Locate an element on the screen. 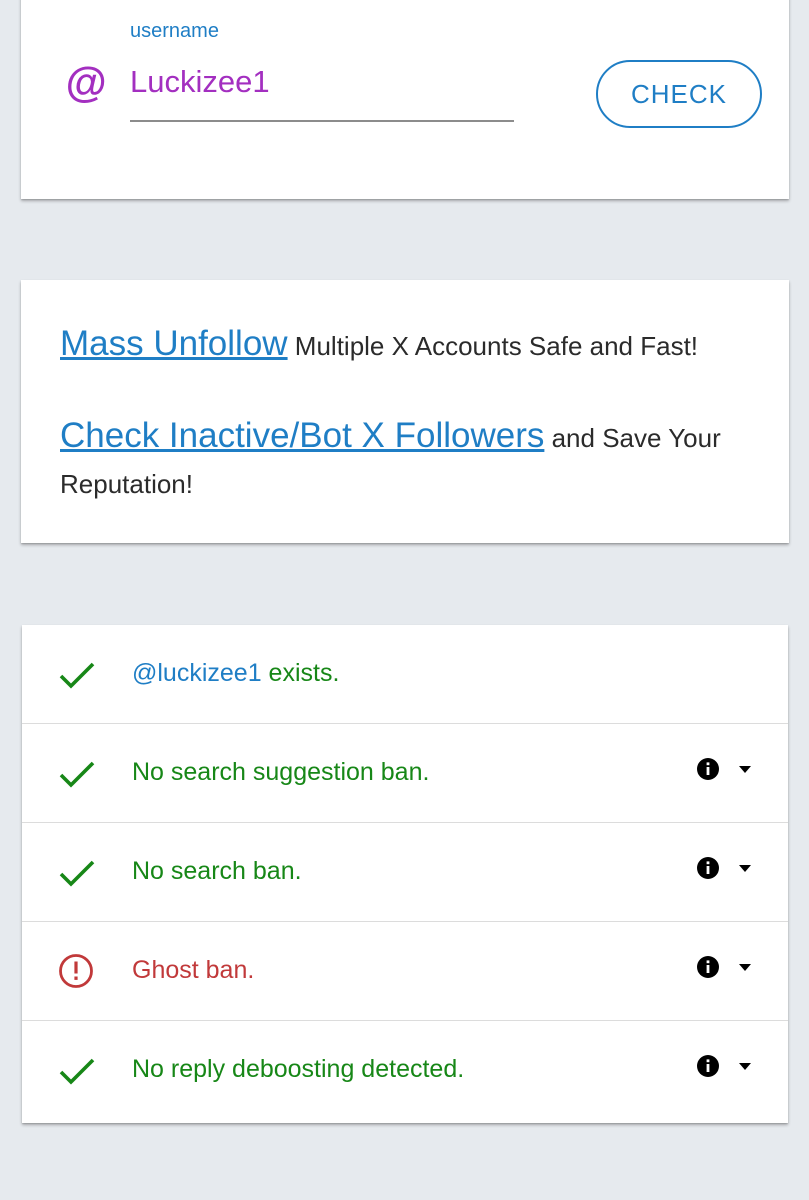 The height and width of the screenshot is (1200, 809). username-label: username is located at coordinates (174, 31).